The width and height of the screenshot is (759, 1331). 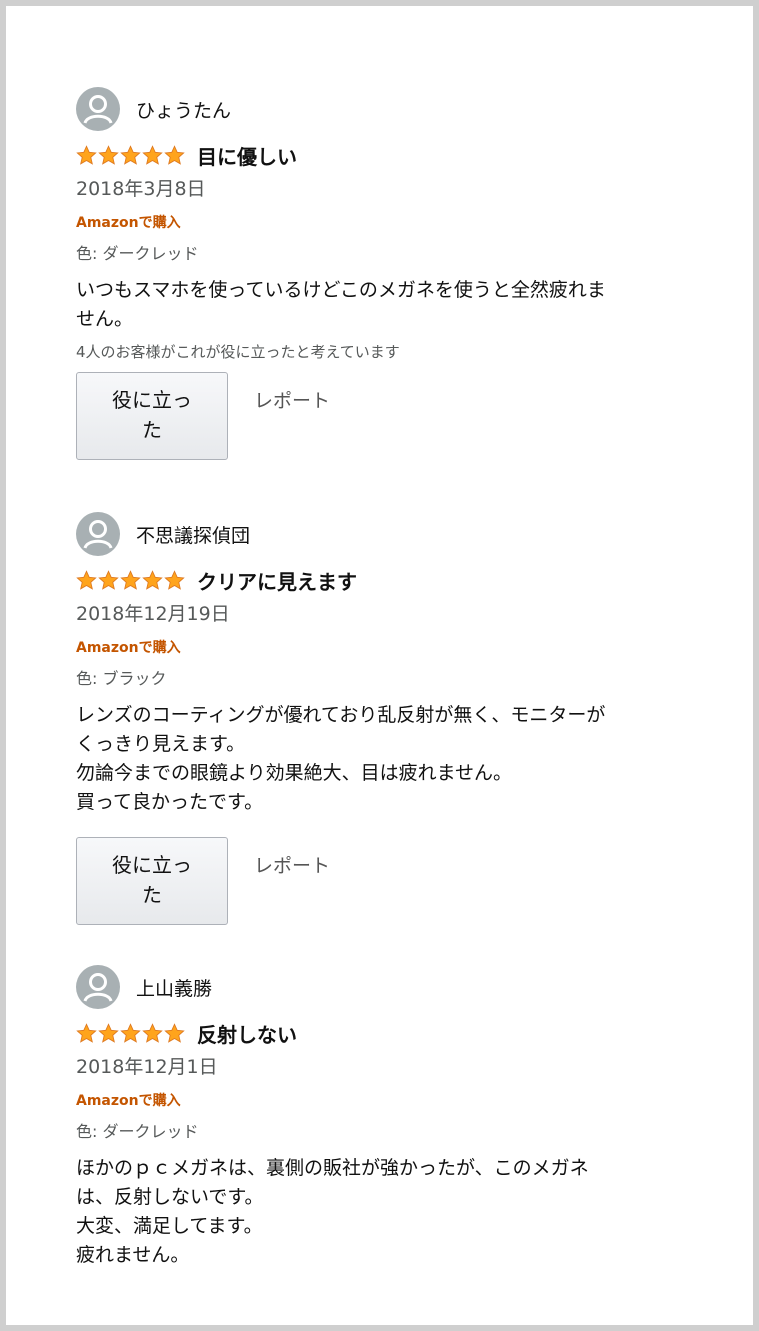 What do you see at coordinates (247, 1033) in the screenshot?
I see `review-title: 反射しない` at bounding box center [247, 1033].